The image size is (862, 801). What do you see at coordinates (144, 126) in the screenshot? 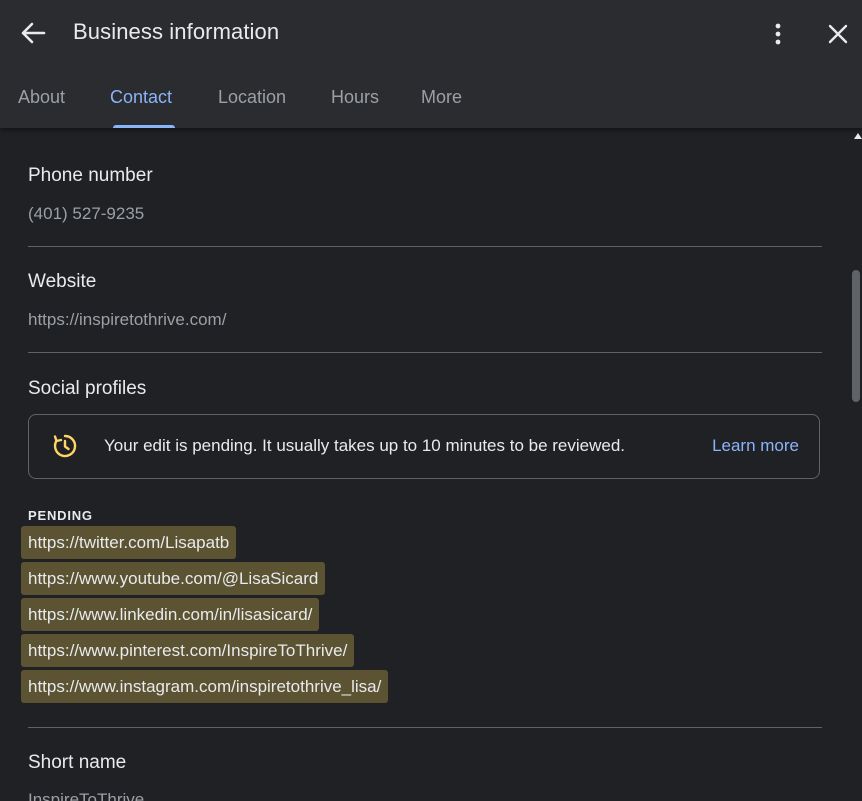
I see `active-tab-indicator` at bounding box center [144, 126].